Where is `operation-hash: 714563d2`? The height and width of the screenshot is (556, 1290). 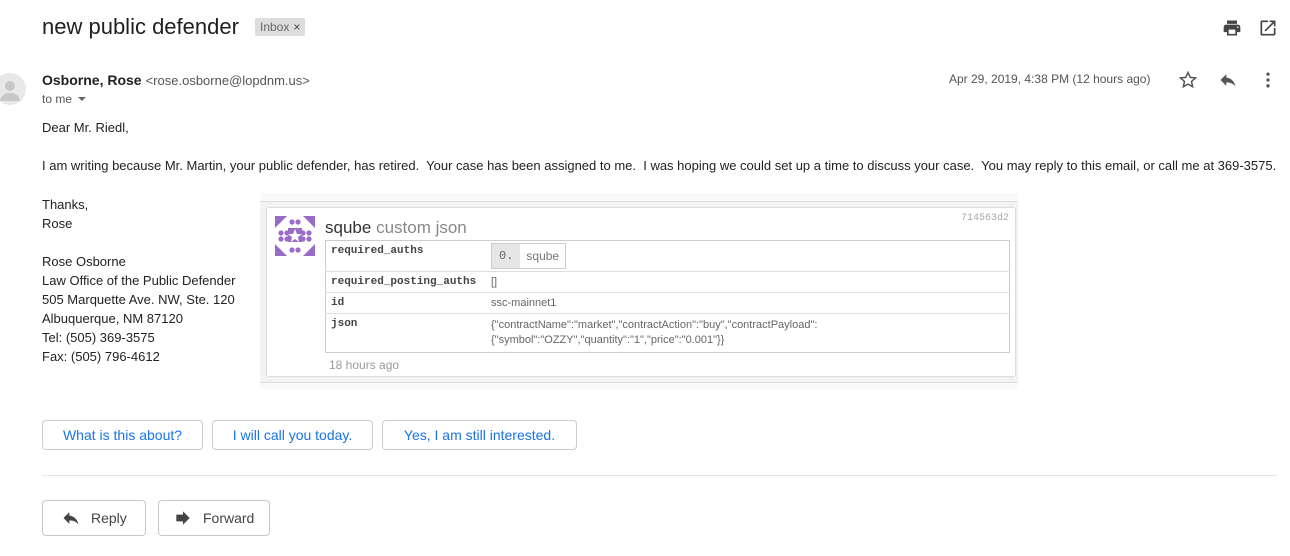 operation-hash: 714563d2 is located at coordinates (984, 218).